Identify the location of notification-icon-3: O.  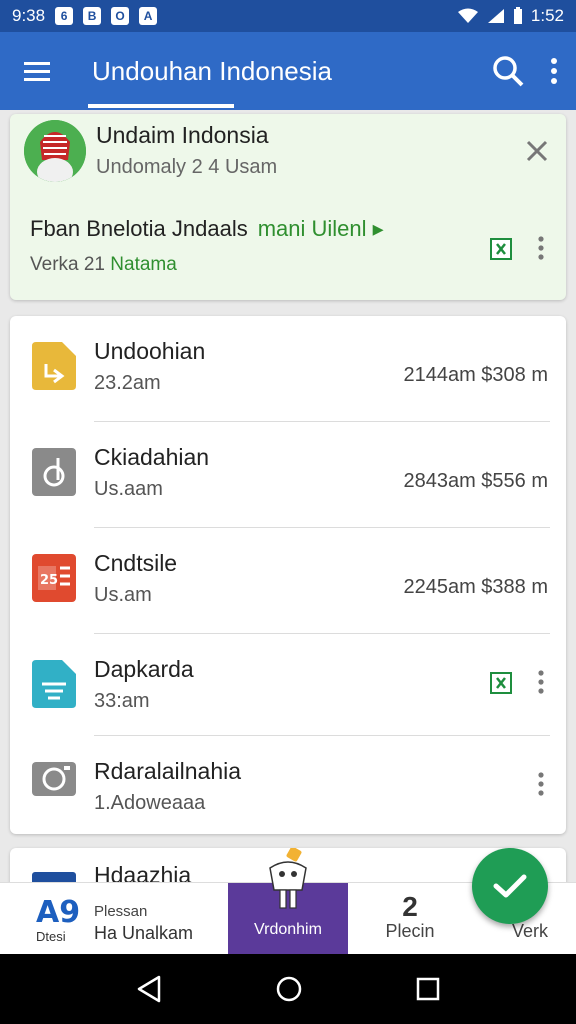
(120, 16).